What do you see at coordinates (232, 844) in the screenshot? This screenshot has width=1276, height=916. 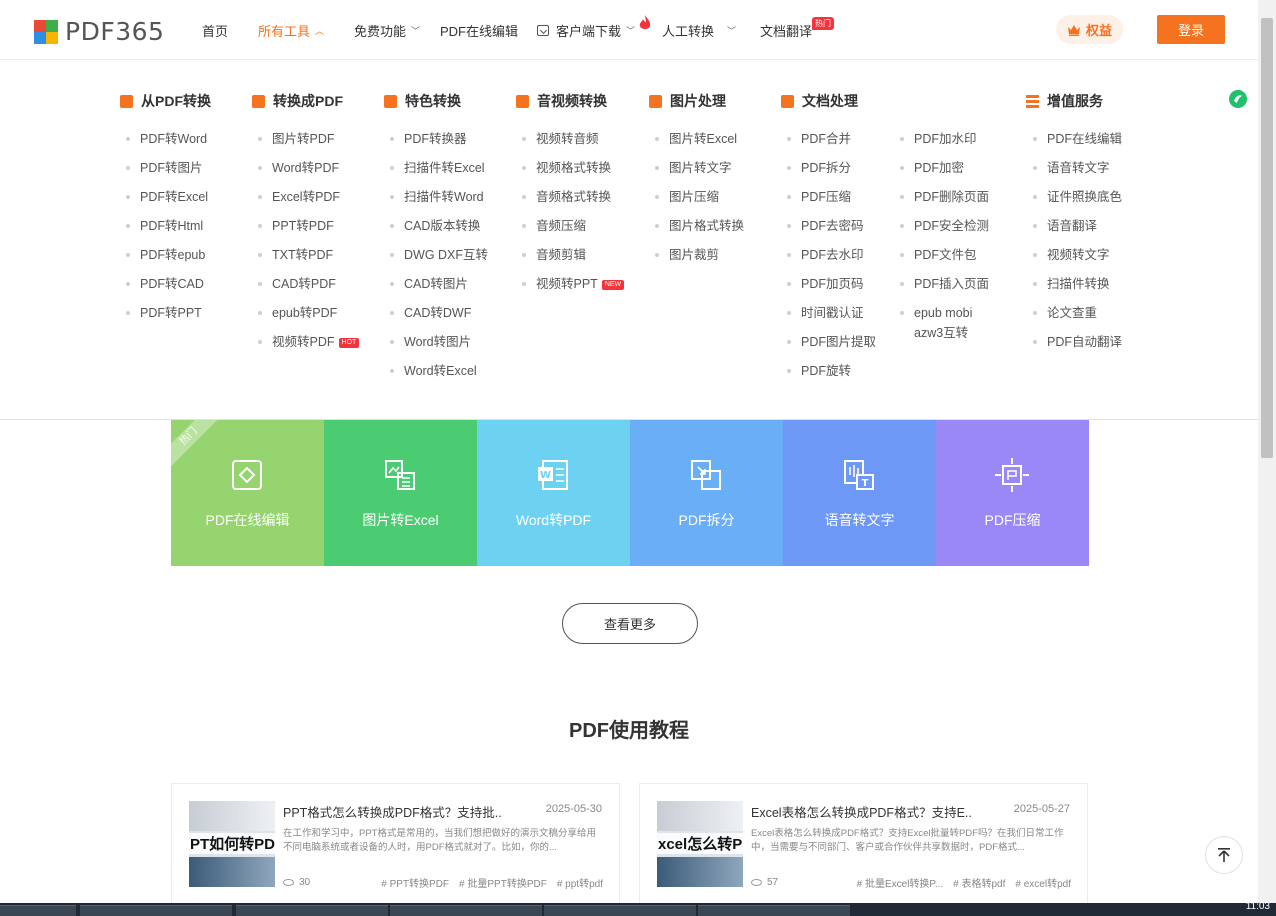 I see `article-thumbnail: PT如何转PD` at bounding box center [232, 844].